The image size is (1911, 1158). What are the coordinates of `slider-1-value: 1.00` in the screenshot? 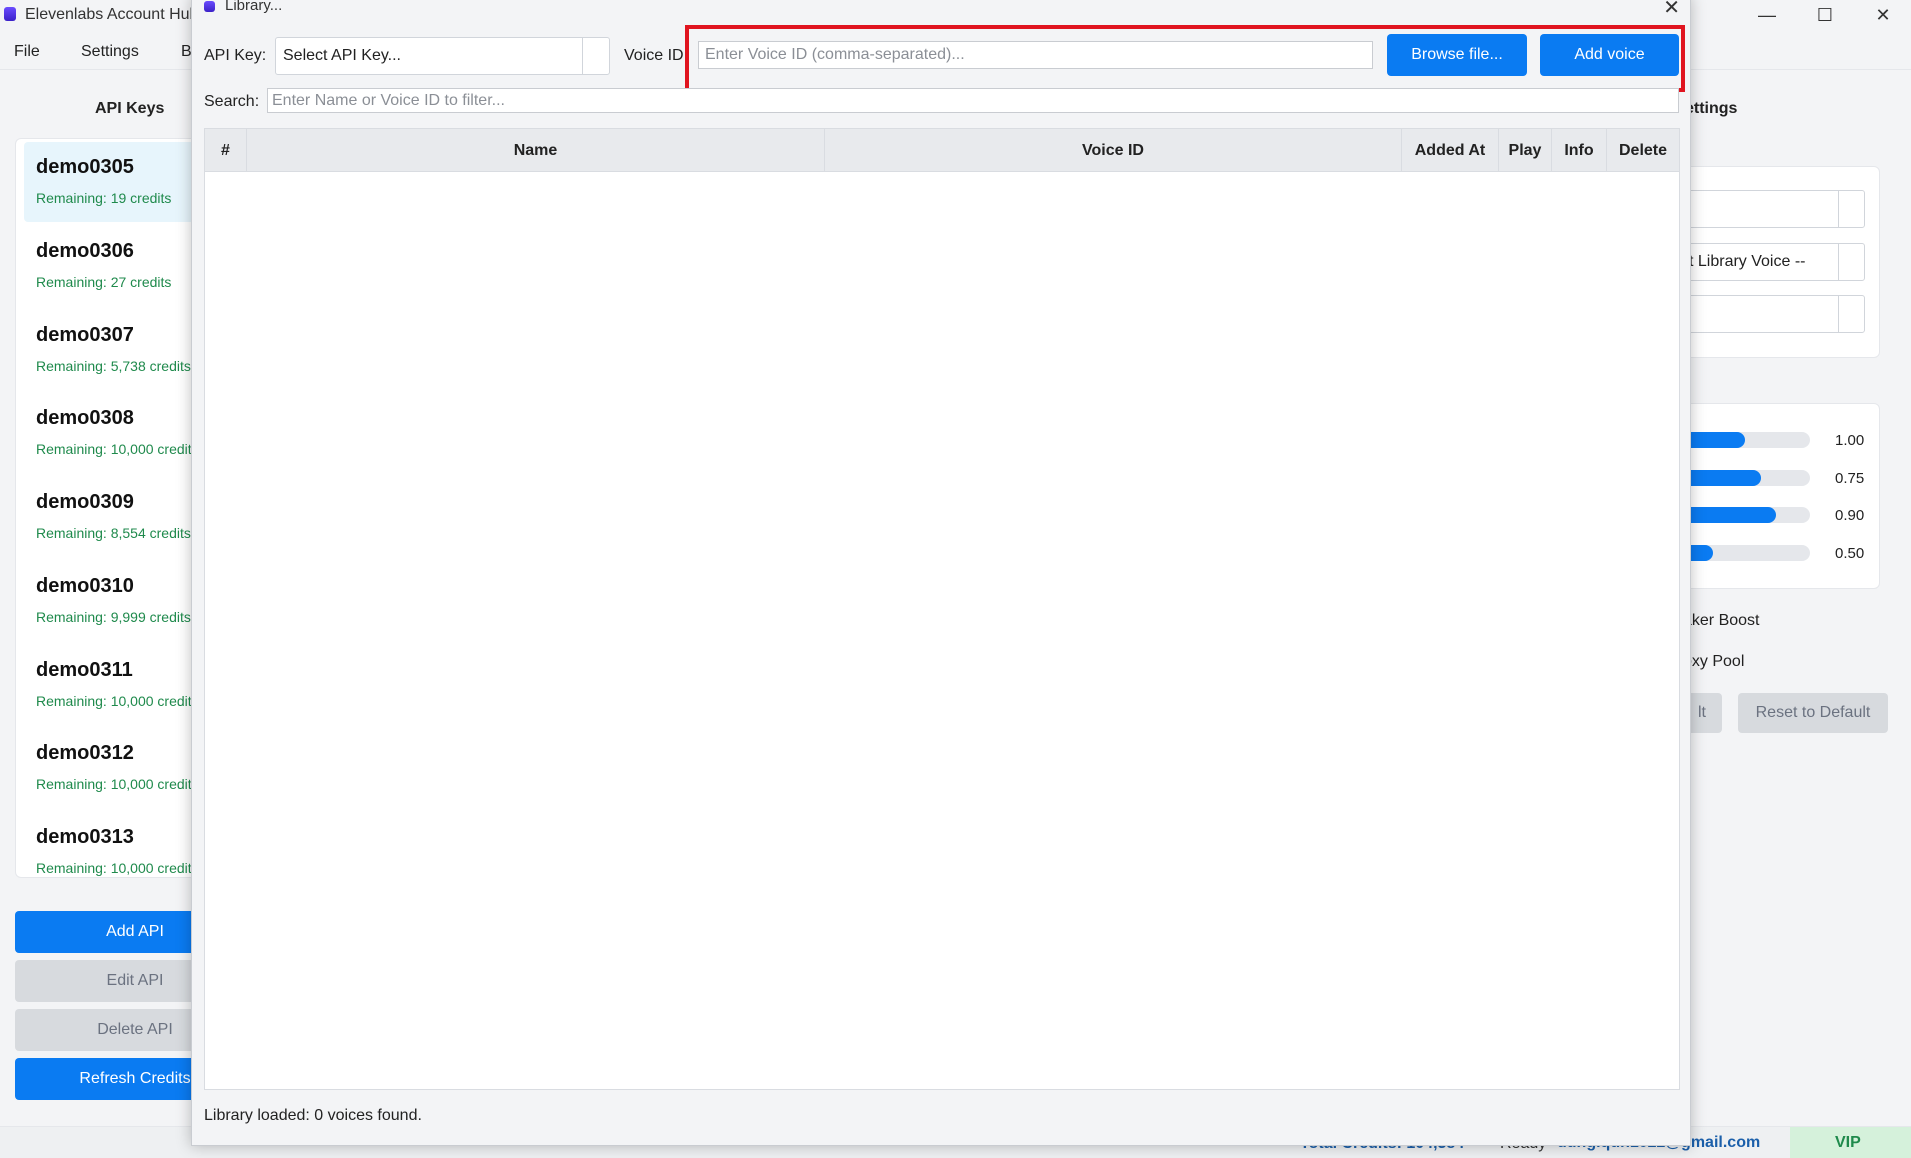 It's located at (1850, 440).